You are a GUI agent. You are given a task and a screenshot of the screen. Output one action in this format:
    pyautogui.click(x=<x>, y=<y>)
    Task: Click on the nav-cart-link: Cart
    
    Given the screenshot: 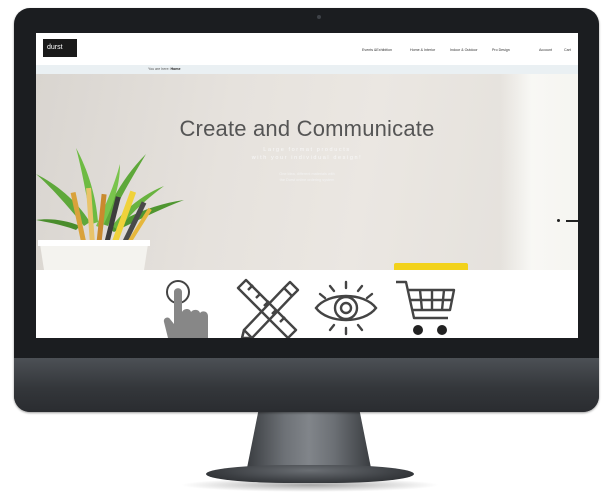 What is the action you would take?
    pyautogui.click(x=567, y=50)
    